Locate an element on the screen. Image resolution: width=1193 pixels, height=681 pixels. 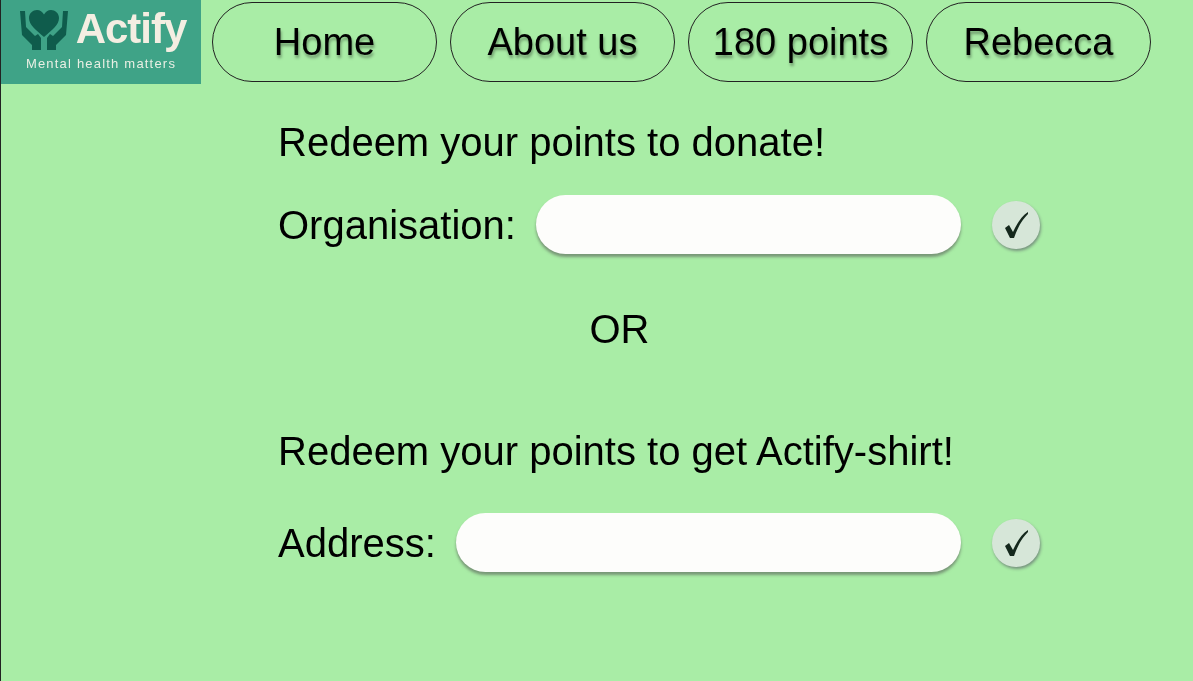
field-label: Organisation: is located at coordinates (397, 224).